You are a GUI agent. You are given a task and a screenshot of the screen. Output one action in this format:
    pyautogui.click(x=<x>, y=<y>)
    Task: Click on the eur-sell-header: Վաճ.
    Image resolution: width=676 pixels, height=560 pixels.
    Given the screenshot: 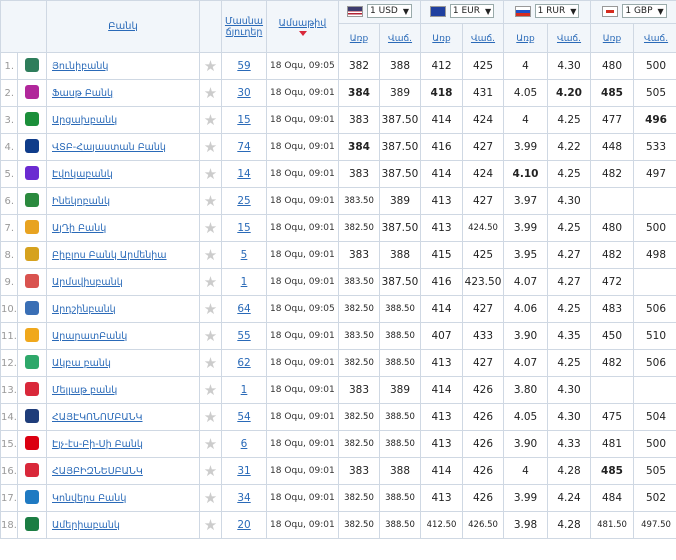 What is the action you would take?
    pyautogui.click(x=483, y=38)
    